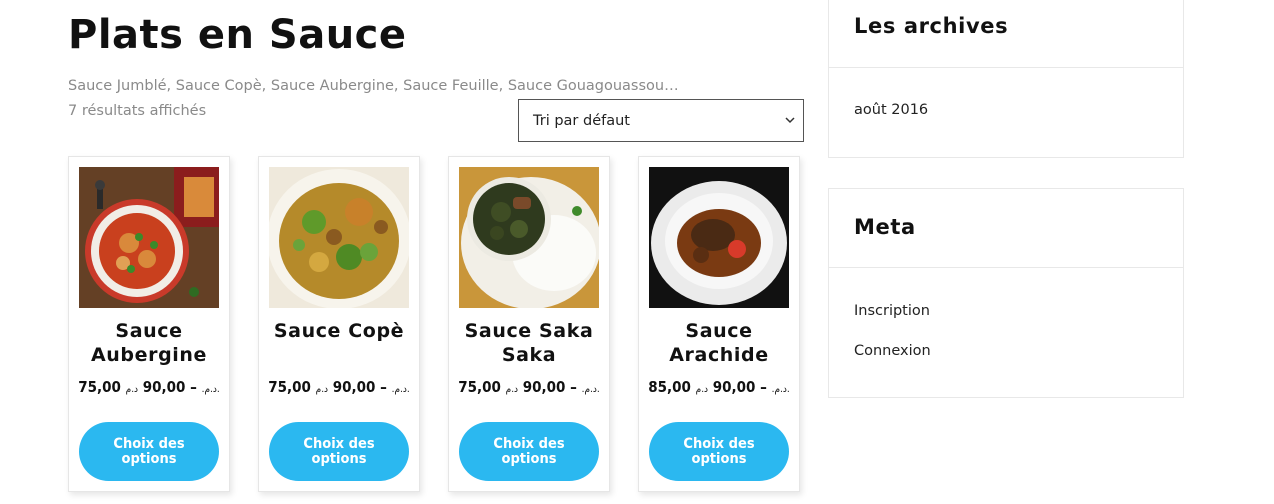 The height and width of the screenshot is (504, 1274). I want to click on product-name: Sauce Arachide, so click(719, 343).